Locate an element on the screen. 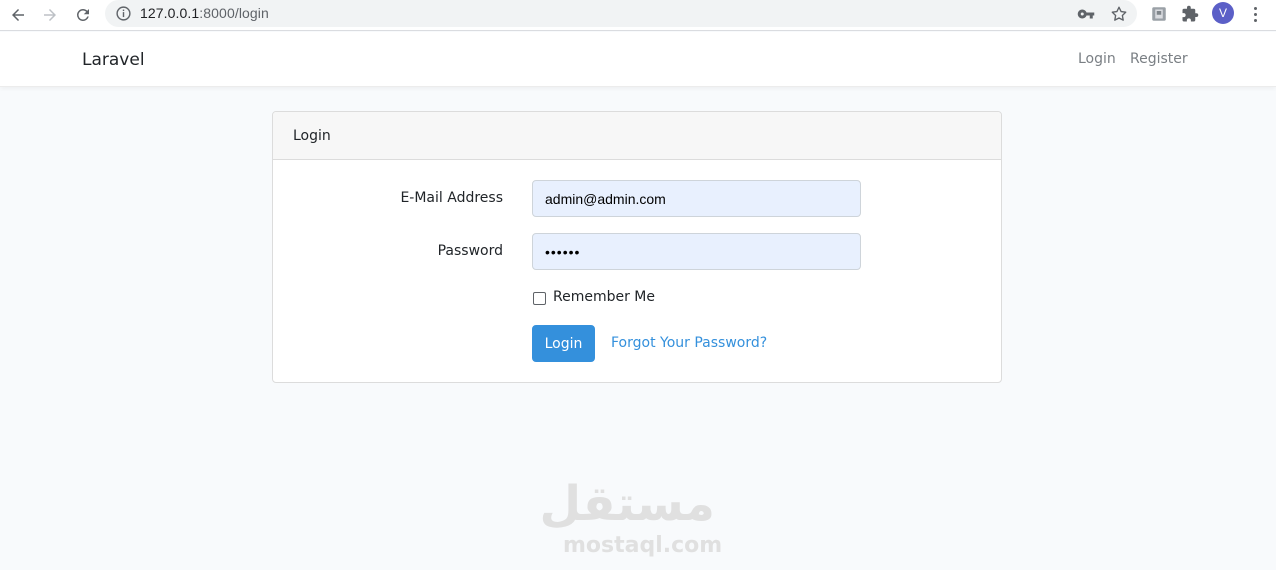  browser-menu-button is located at coordinates (1255, 14).